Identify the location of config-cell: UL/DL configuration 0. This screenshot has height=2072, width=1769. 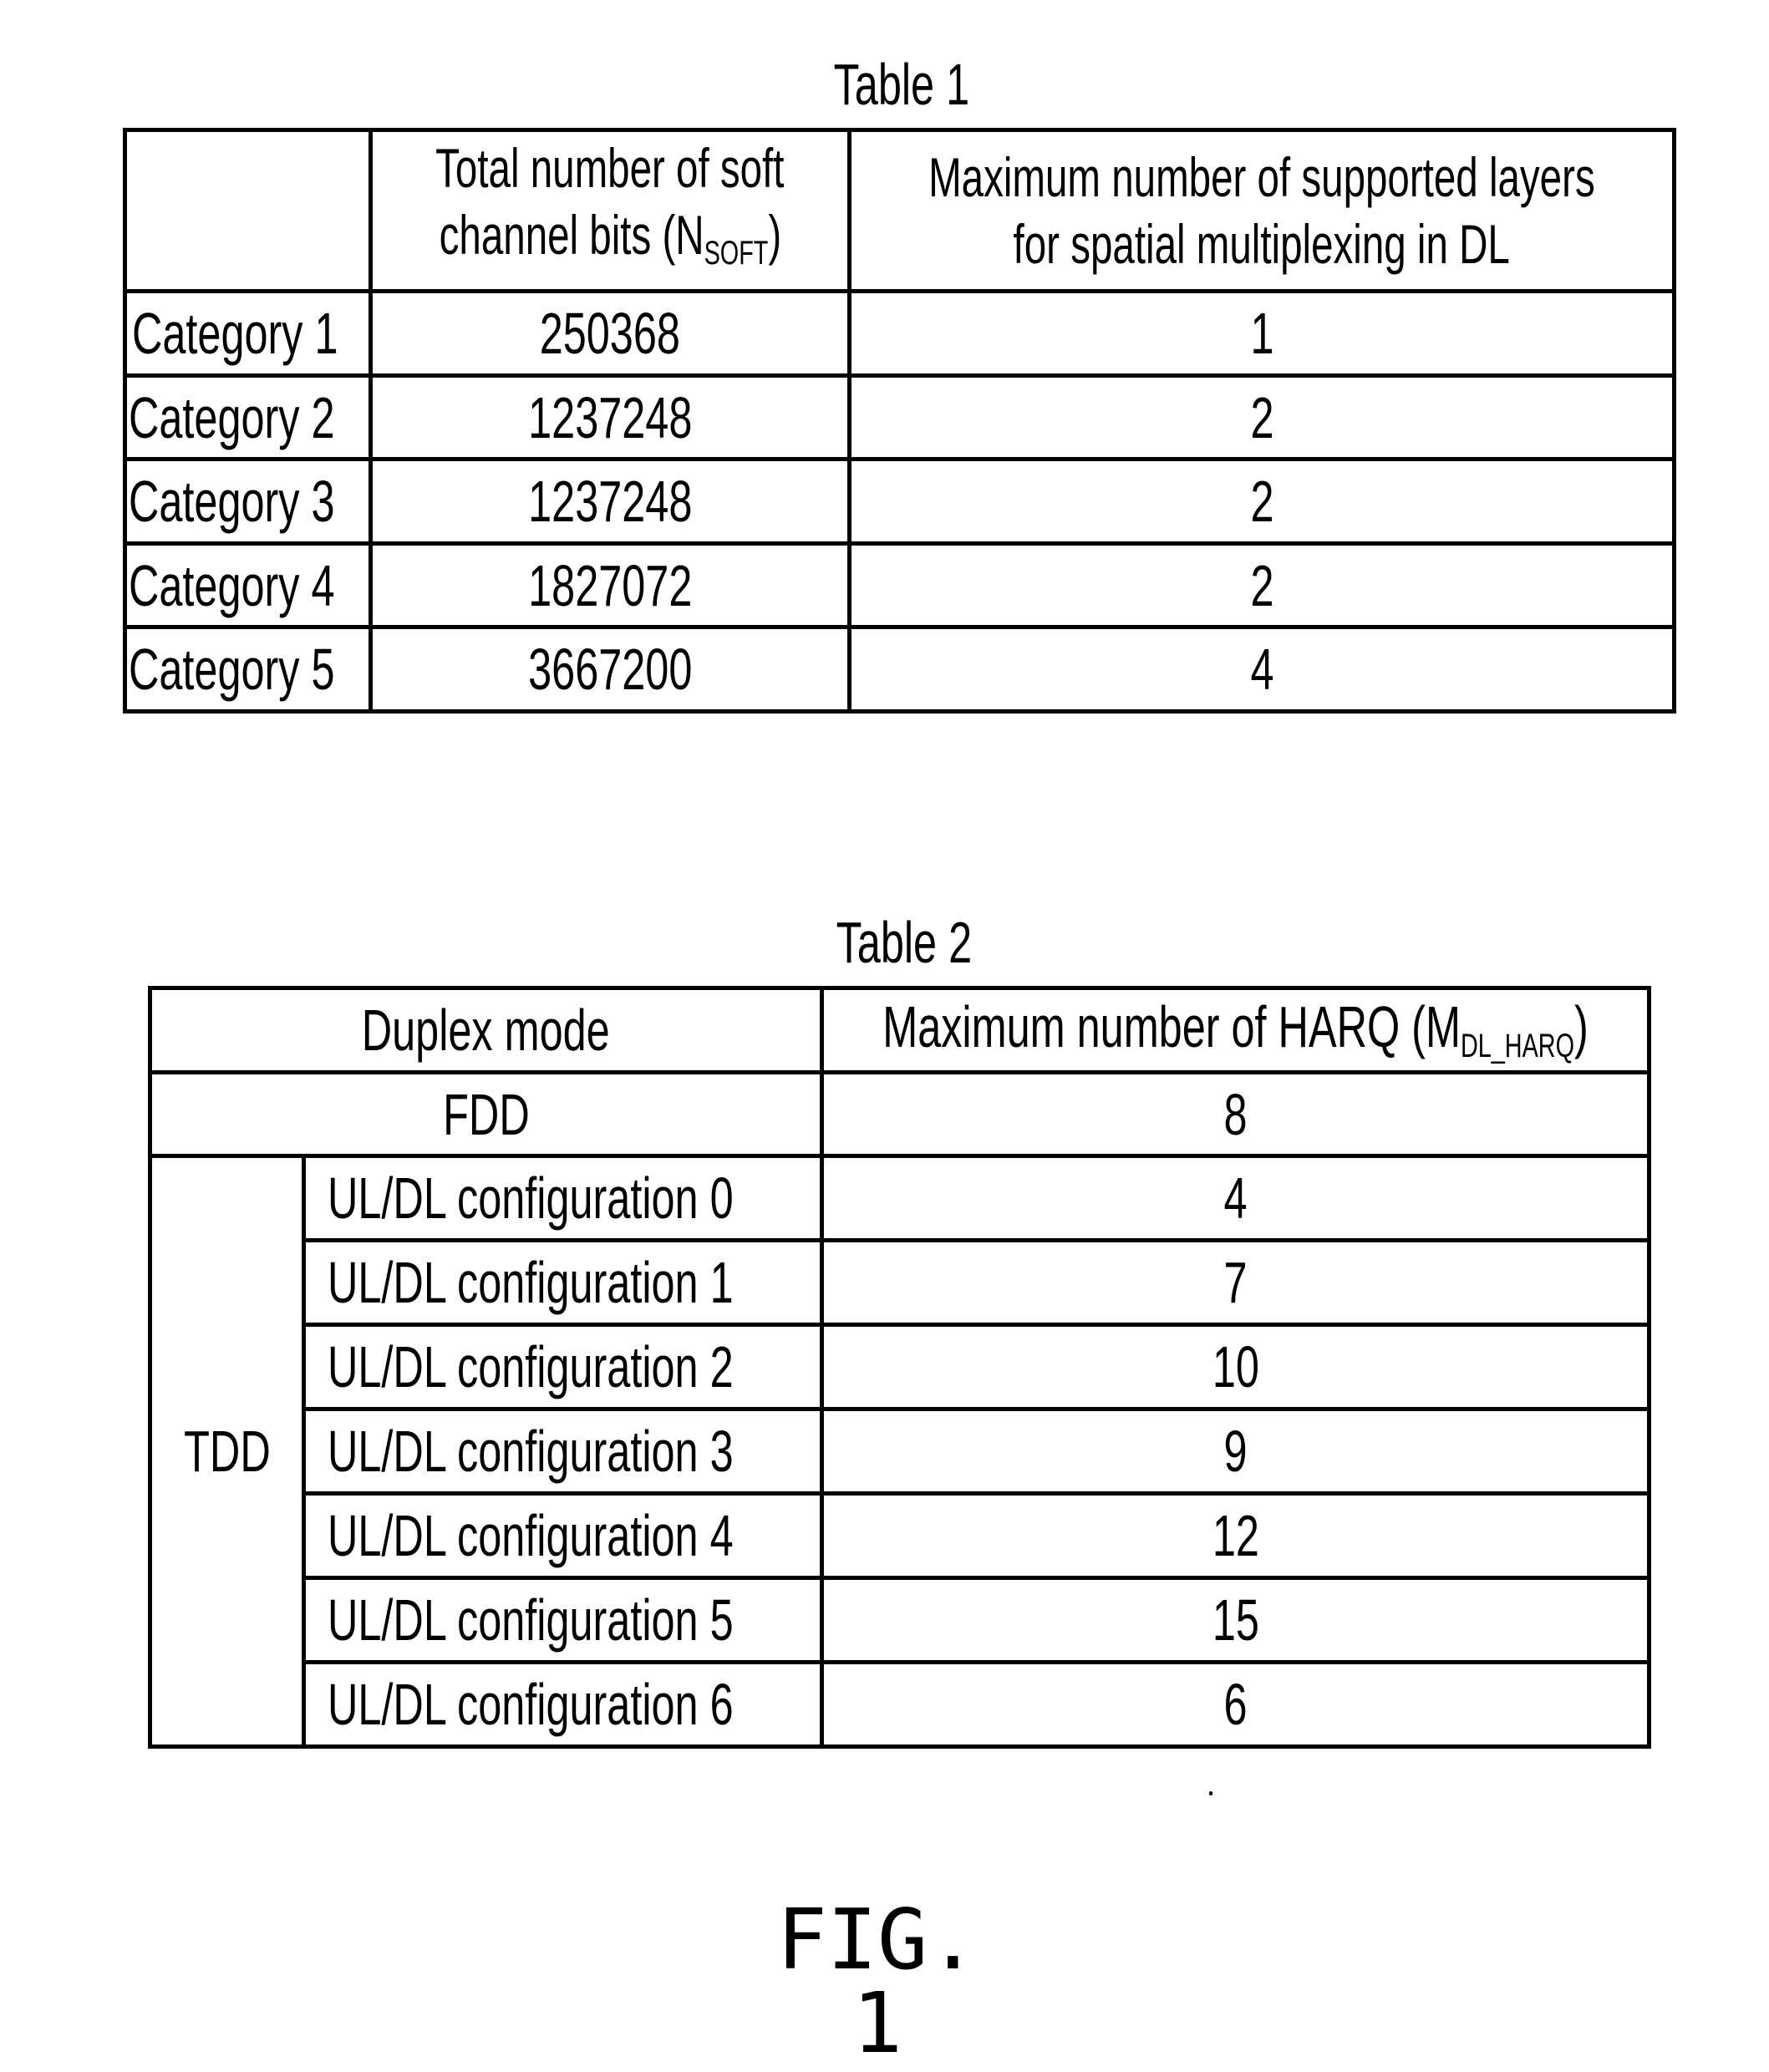
(531, 1198).